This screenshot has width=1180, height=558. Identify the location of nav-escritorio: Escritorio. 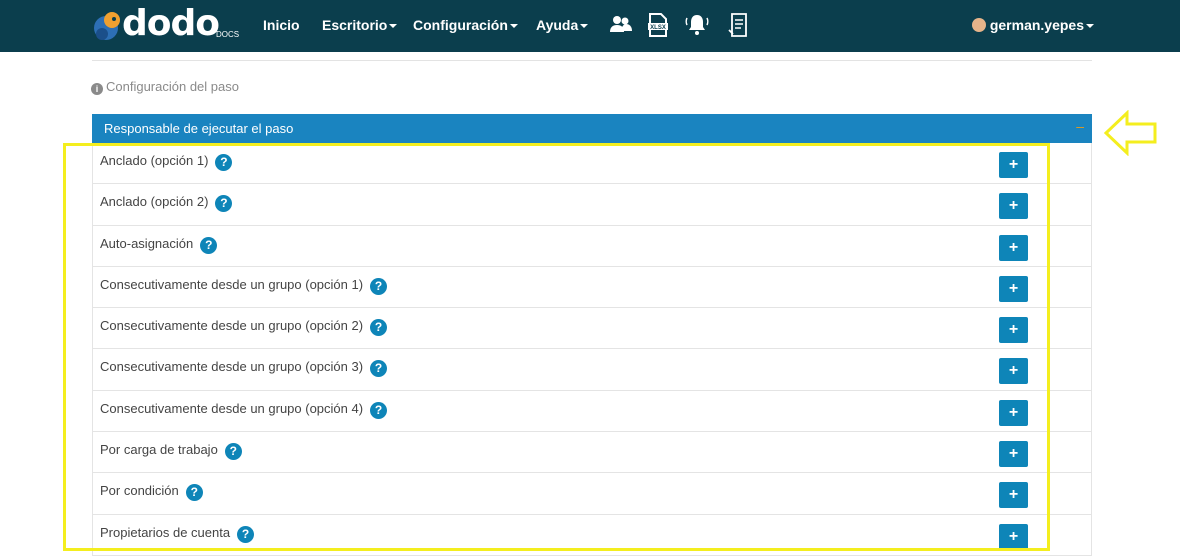
(360, 25).